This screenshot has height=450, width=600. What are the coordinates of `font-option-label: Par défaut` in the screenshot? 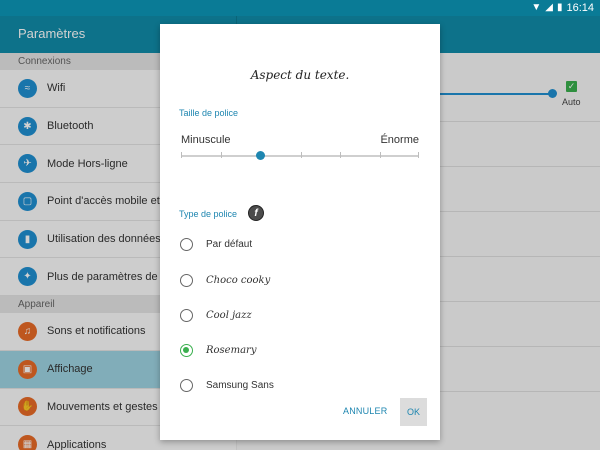 It's located at (229, 244).